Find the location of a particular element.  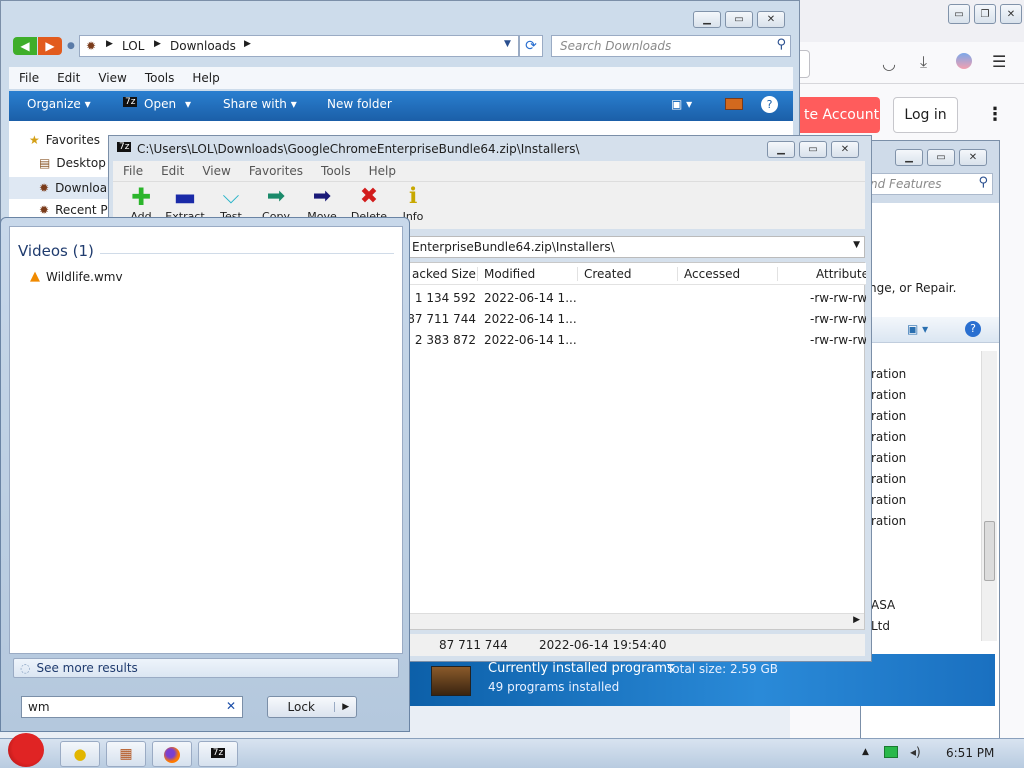

programs-close-button: ✕ is located at coordinates (973, 157).